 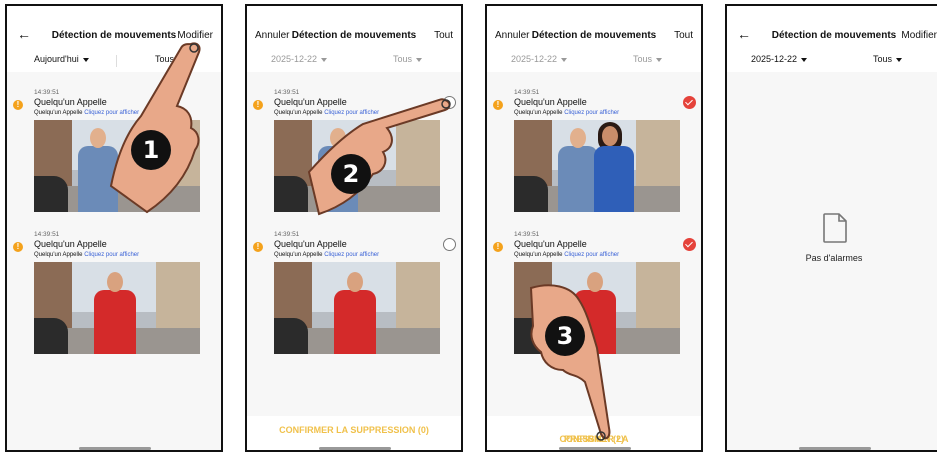 I want to click on confirm-delete-button: CONFIRMER LA SUPPRESSION (0), so click(x=354, y=430).